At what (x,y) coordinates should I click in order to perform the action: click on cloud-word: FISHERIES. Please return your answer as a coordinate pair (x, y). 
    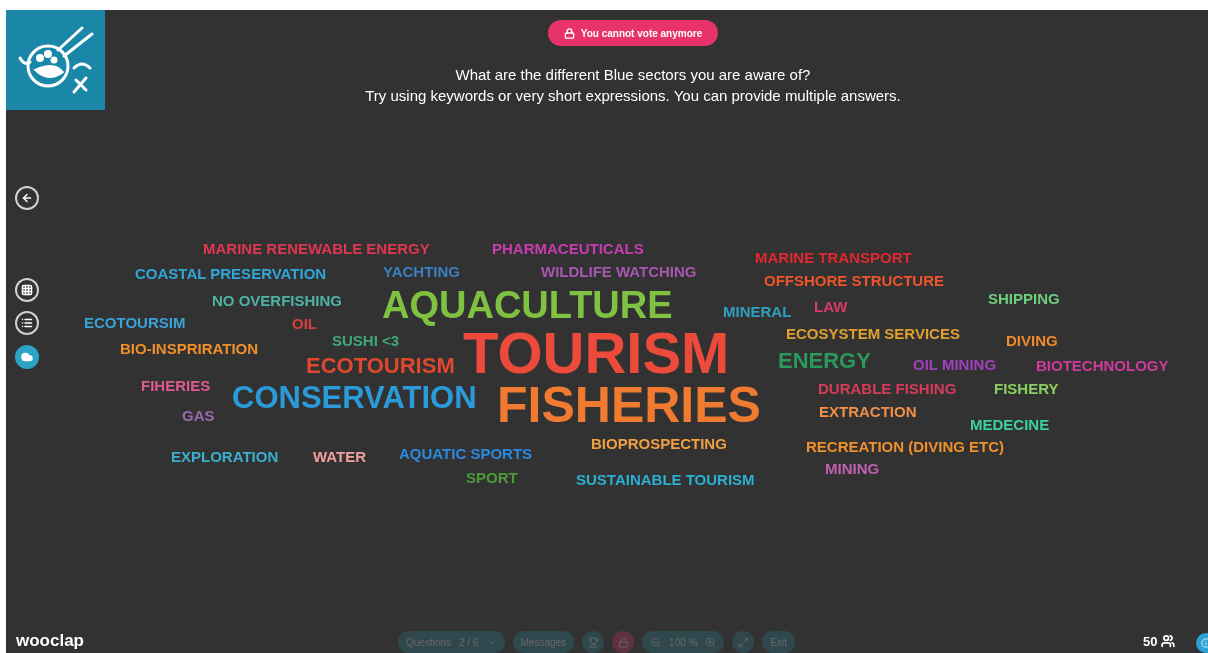
    Looking at the image, I should click on (629, 405).